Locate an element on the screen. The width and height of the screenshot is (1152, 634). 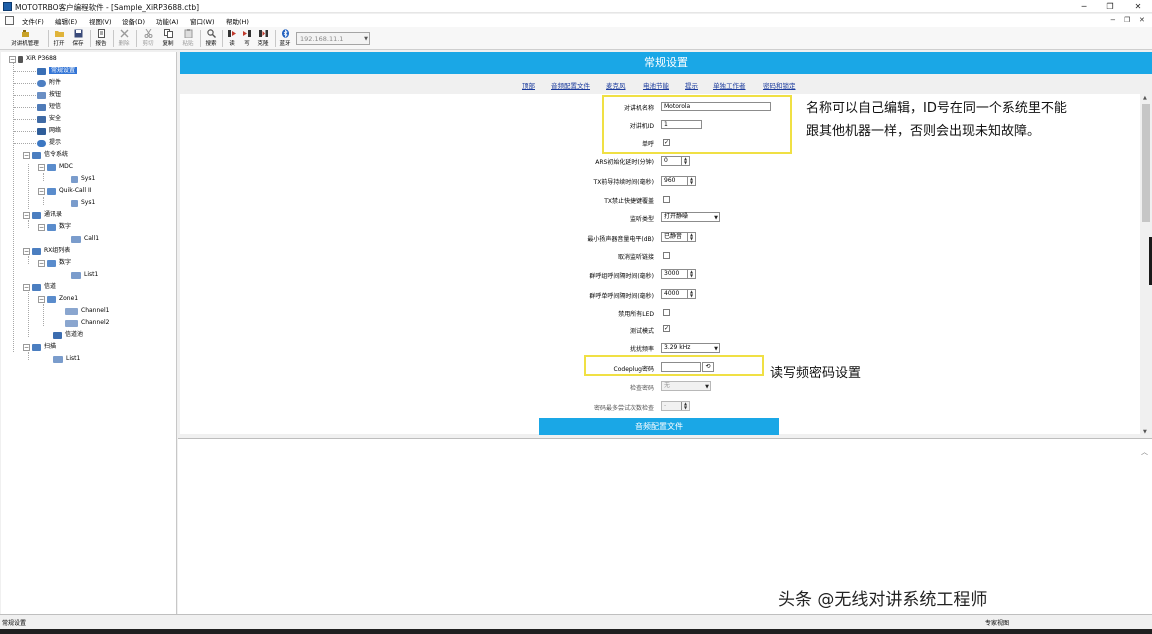
cut-button: 剪切 is located at coordinates (148, 39).